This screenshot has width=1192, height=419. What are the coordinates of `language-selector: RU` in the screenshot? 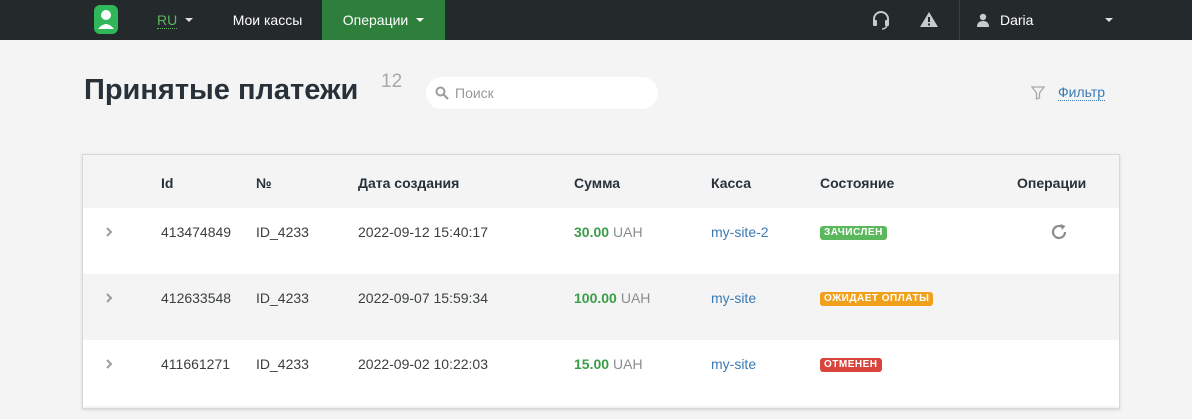 It's located at (177, 20).